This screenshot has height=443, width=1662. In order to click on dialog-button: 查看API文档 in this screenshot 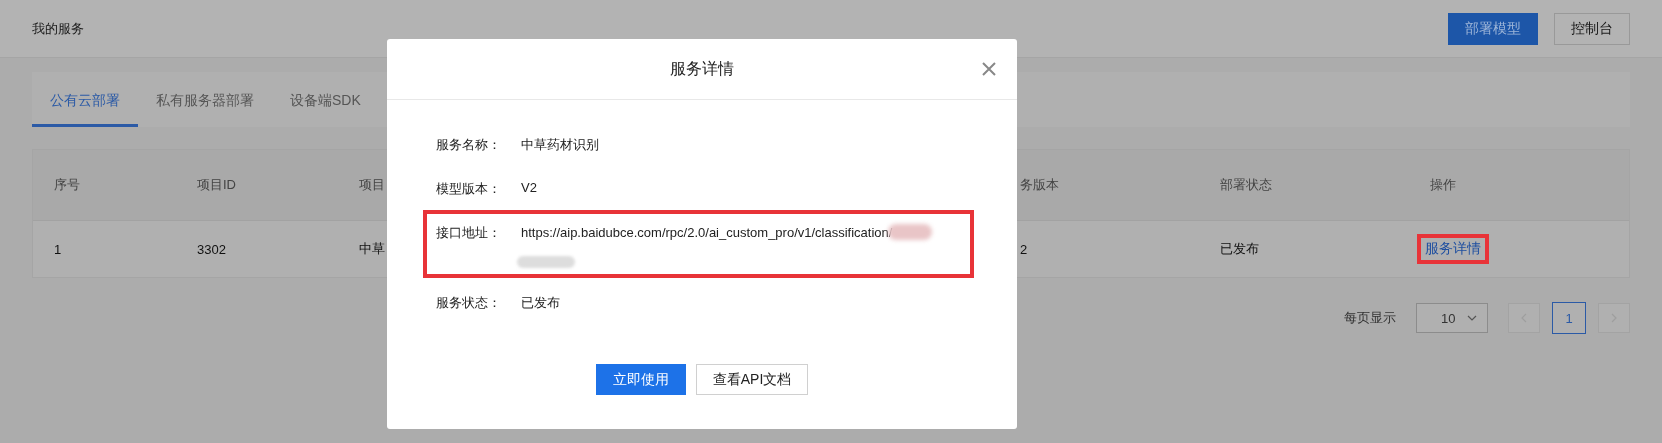, I will do `click(752, 379)`.